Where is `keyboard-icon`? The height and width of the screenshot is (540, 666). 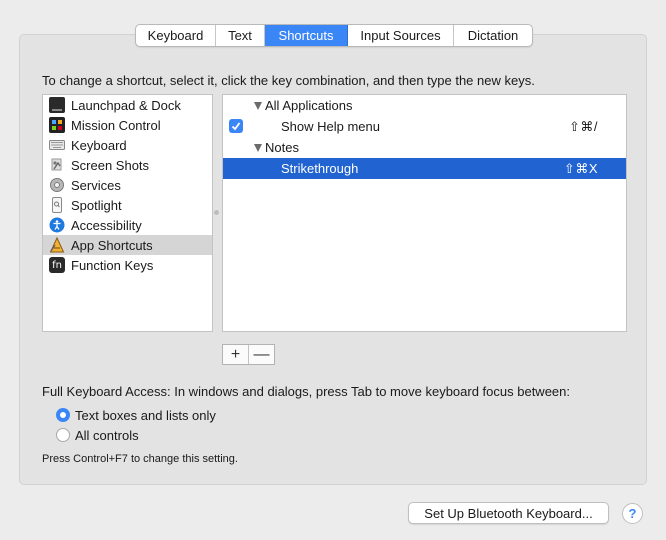 keyboard-icon is located at coordinates (57, 145).